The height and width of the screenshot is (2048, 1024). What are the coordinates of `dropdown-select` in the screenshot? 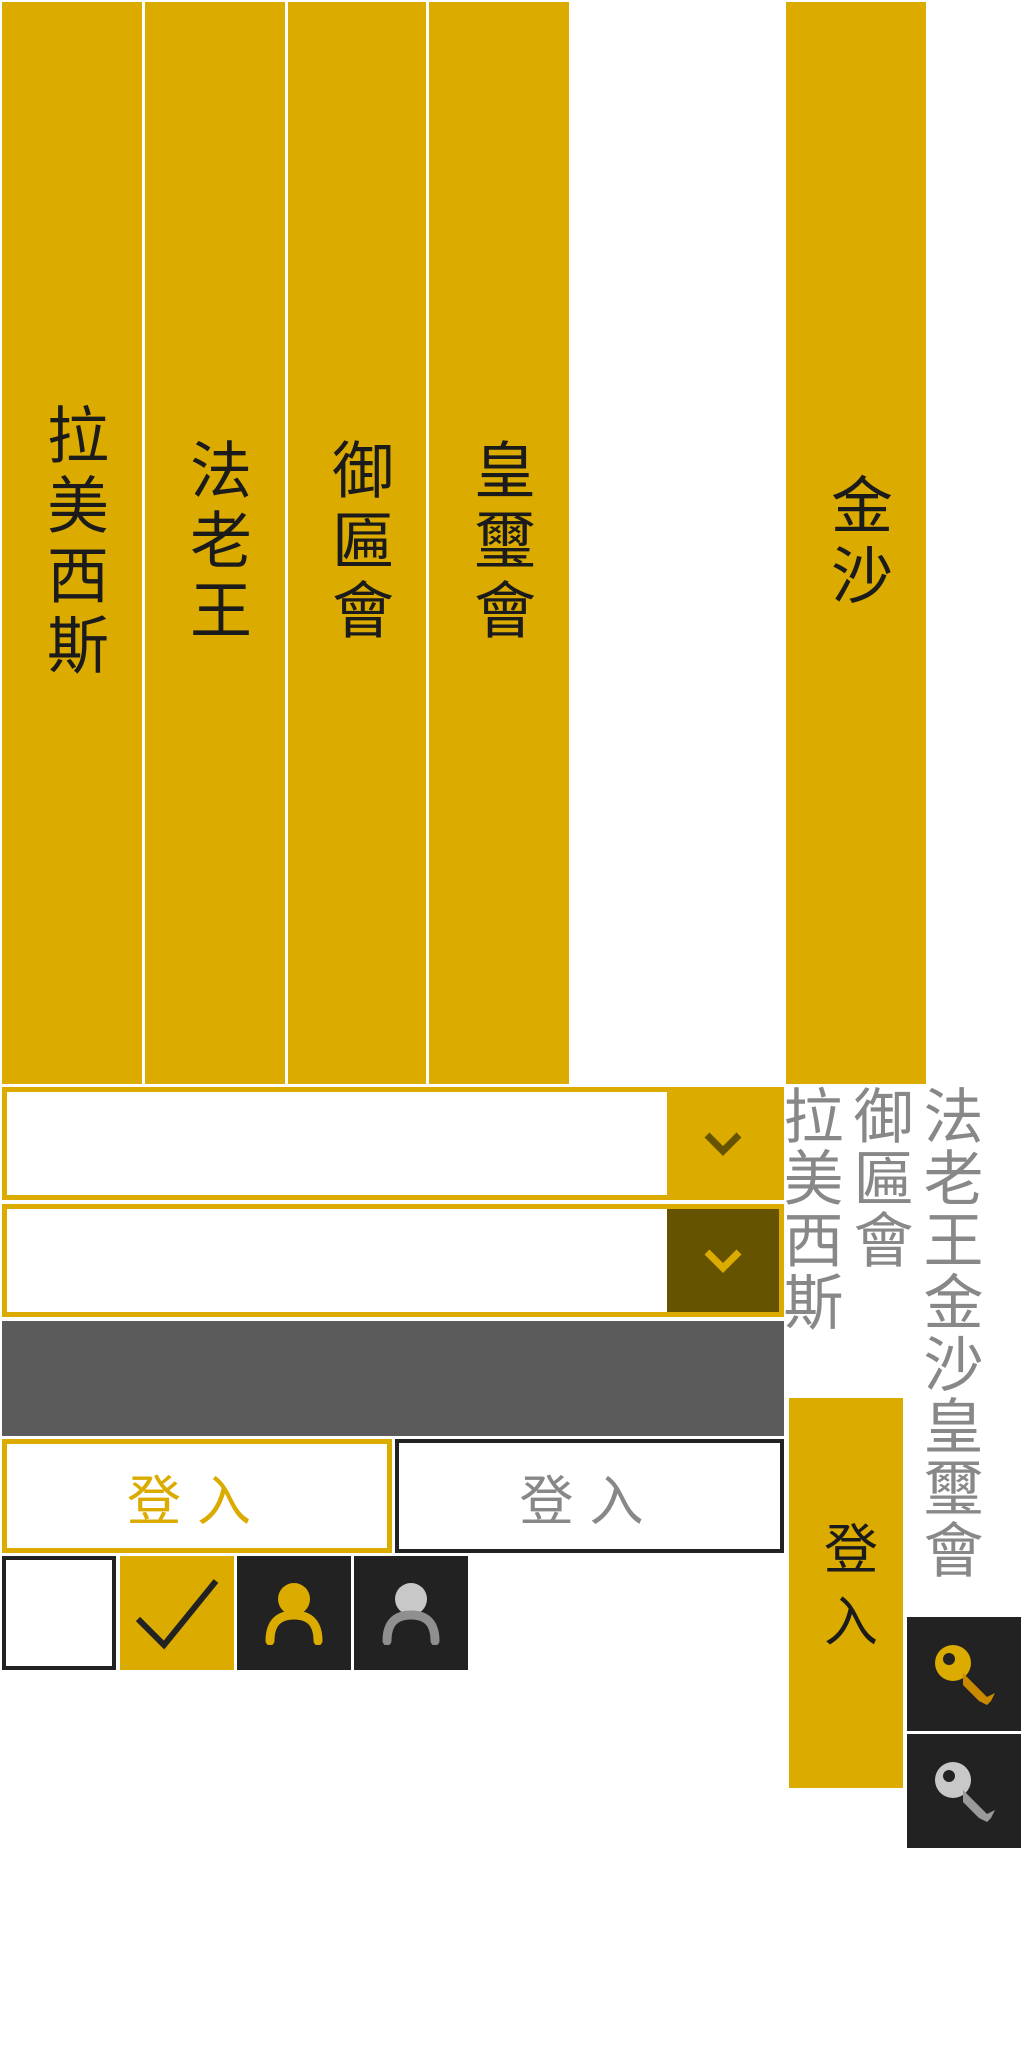 It's located at (393, 1143).